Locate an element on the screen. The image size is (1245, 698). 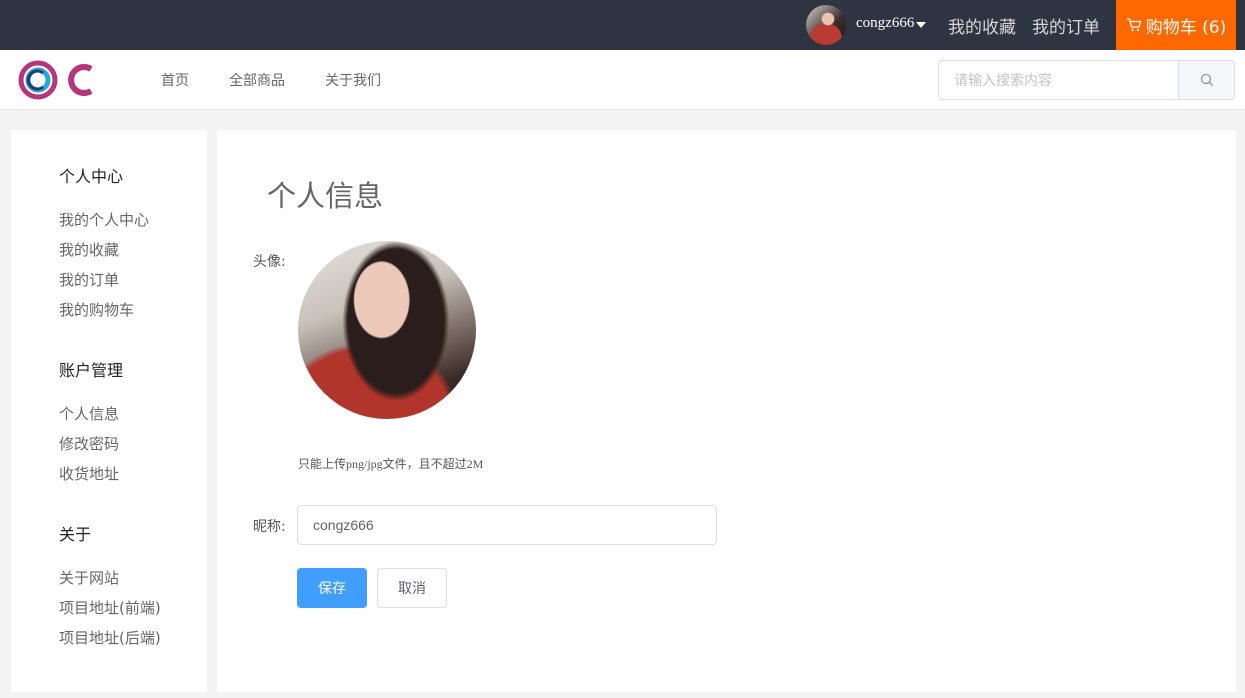
sidebar-item-frontend-repo: 项目地址(前端) is located at coordinates (110, 607).